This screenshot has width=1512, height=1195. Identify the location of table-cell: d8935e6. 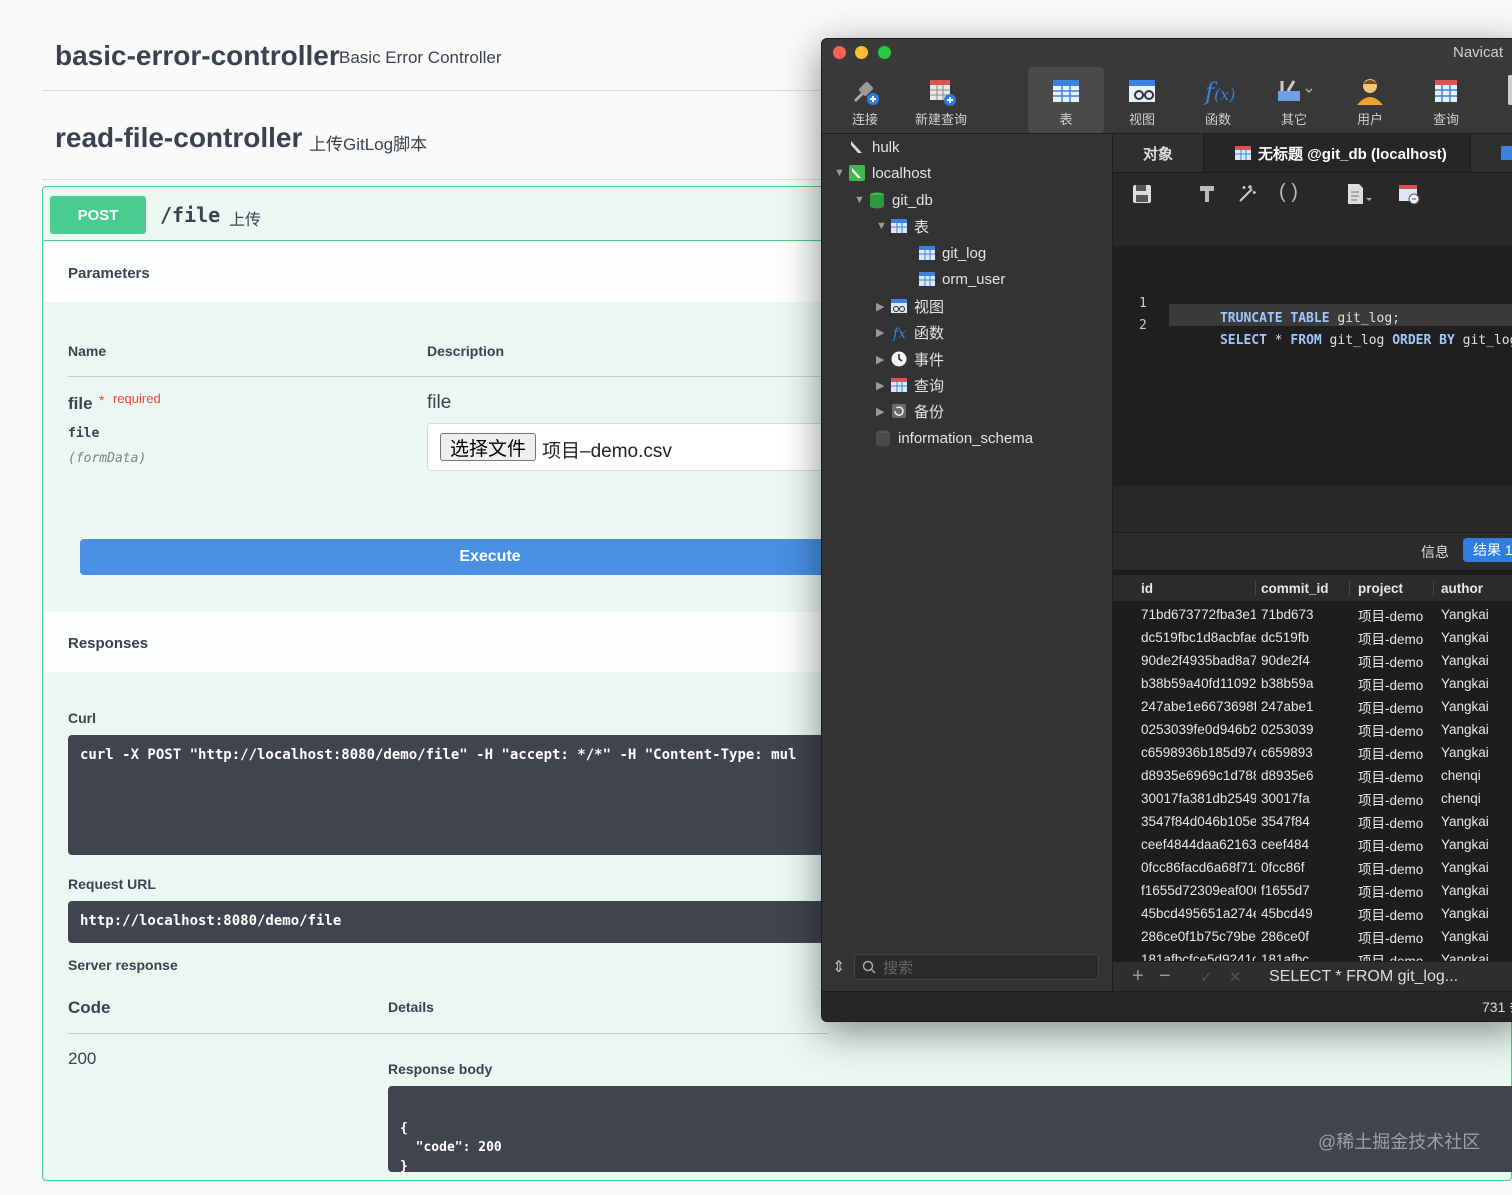
(1303, 775).